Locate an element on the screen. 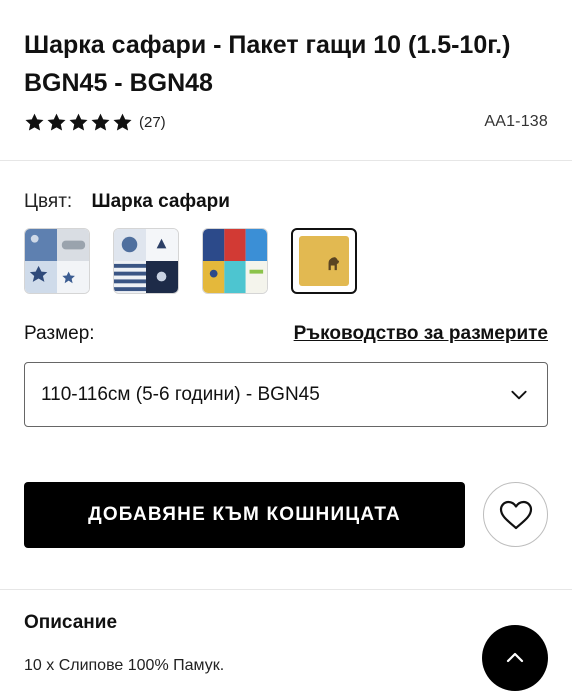 The image size is (572, 700). size-guide-link: Ръководство за размерите is located at coordinates (421, 334).